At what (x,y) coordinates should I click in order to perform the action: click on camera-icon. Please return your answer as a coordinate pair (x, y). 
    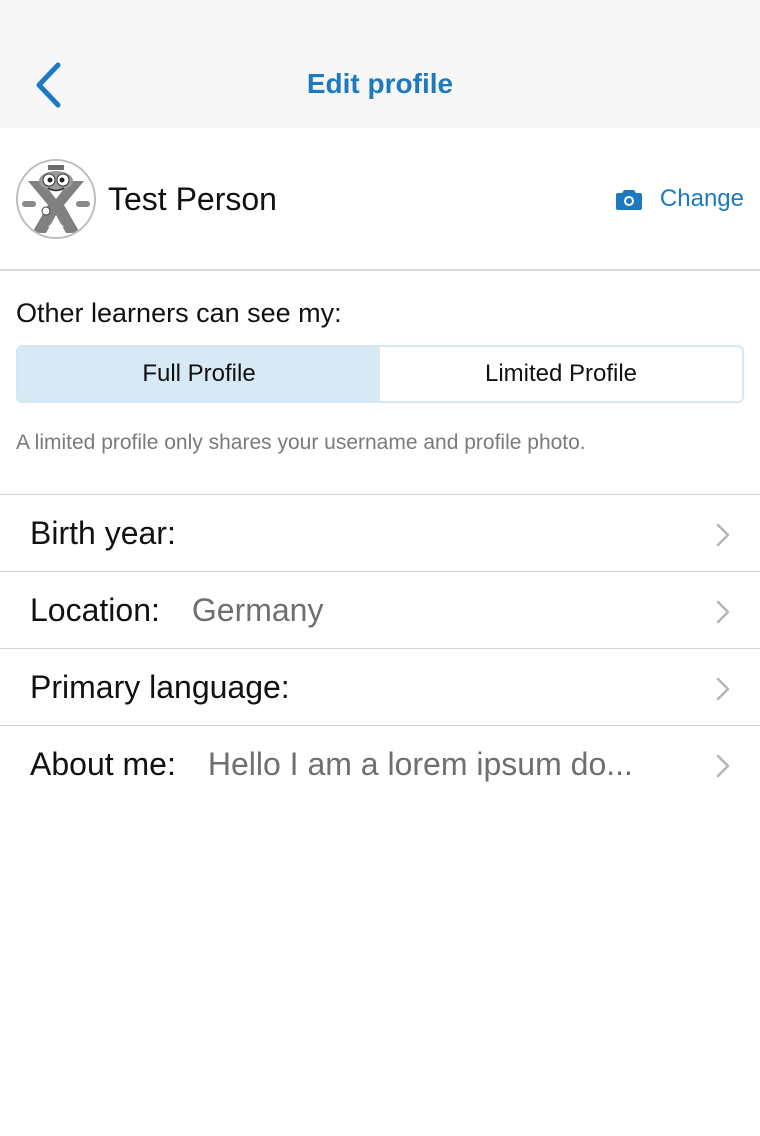
    Looking at the image, I should click on (628, 200).